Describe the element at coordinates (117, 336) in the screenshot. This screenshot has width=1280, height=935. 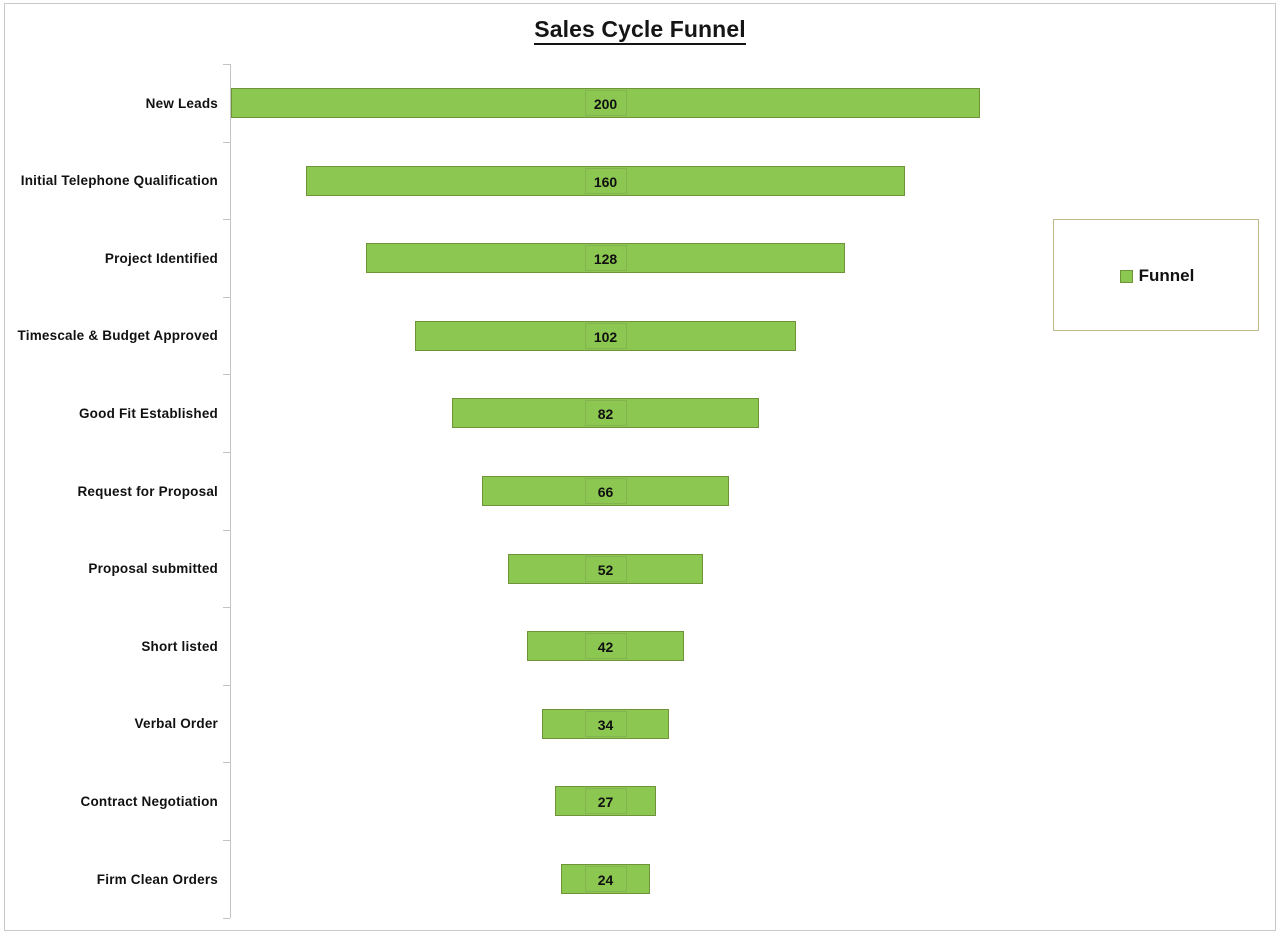
I see `category-axis-label: Timescale & Budget Approved` at that location.